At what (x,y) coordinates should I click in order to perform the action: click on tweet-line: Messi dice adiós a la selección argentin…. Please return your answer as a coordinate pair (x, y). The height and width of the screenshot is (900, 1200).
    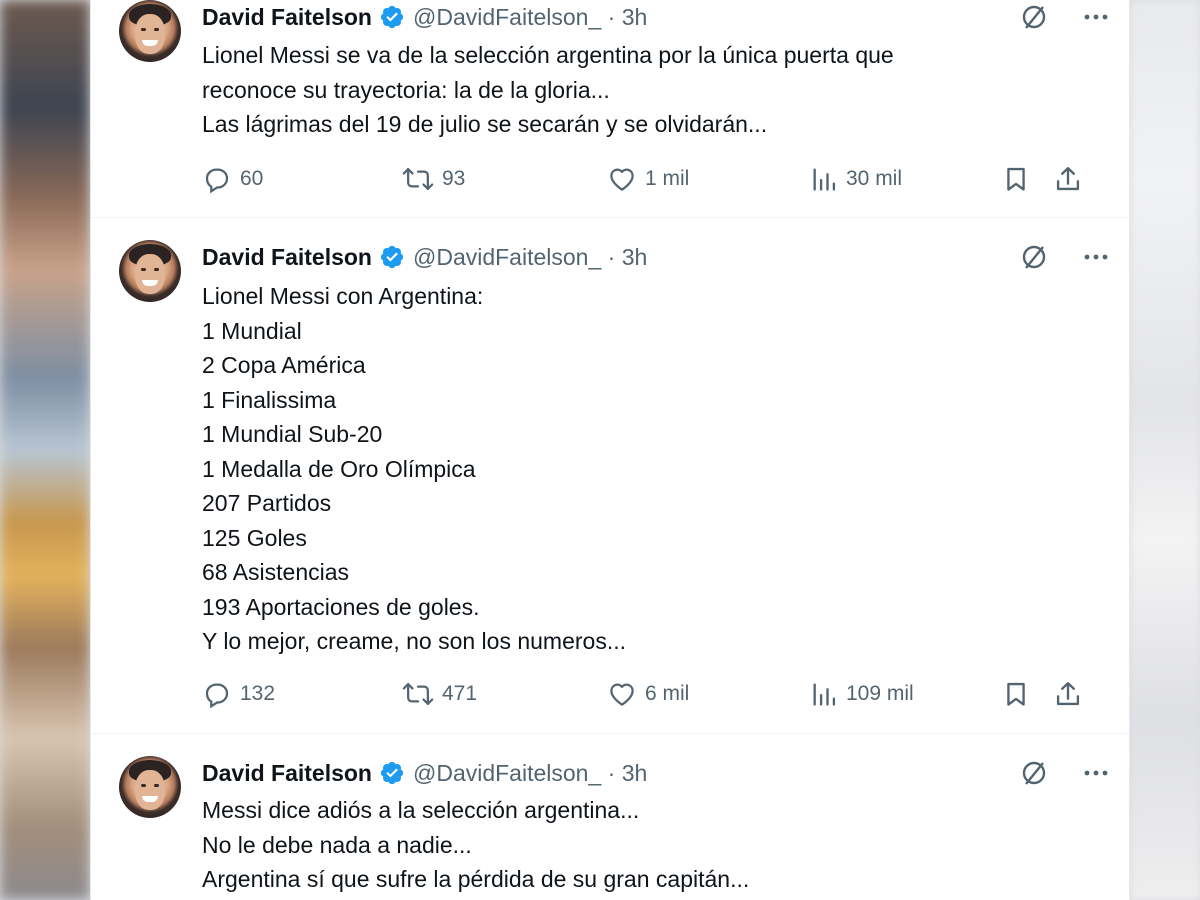
    Looking at the image, I should click on (421, 810).